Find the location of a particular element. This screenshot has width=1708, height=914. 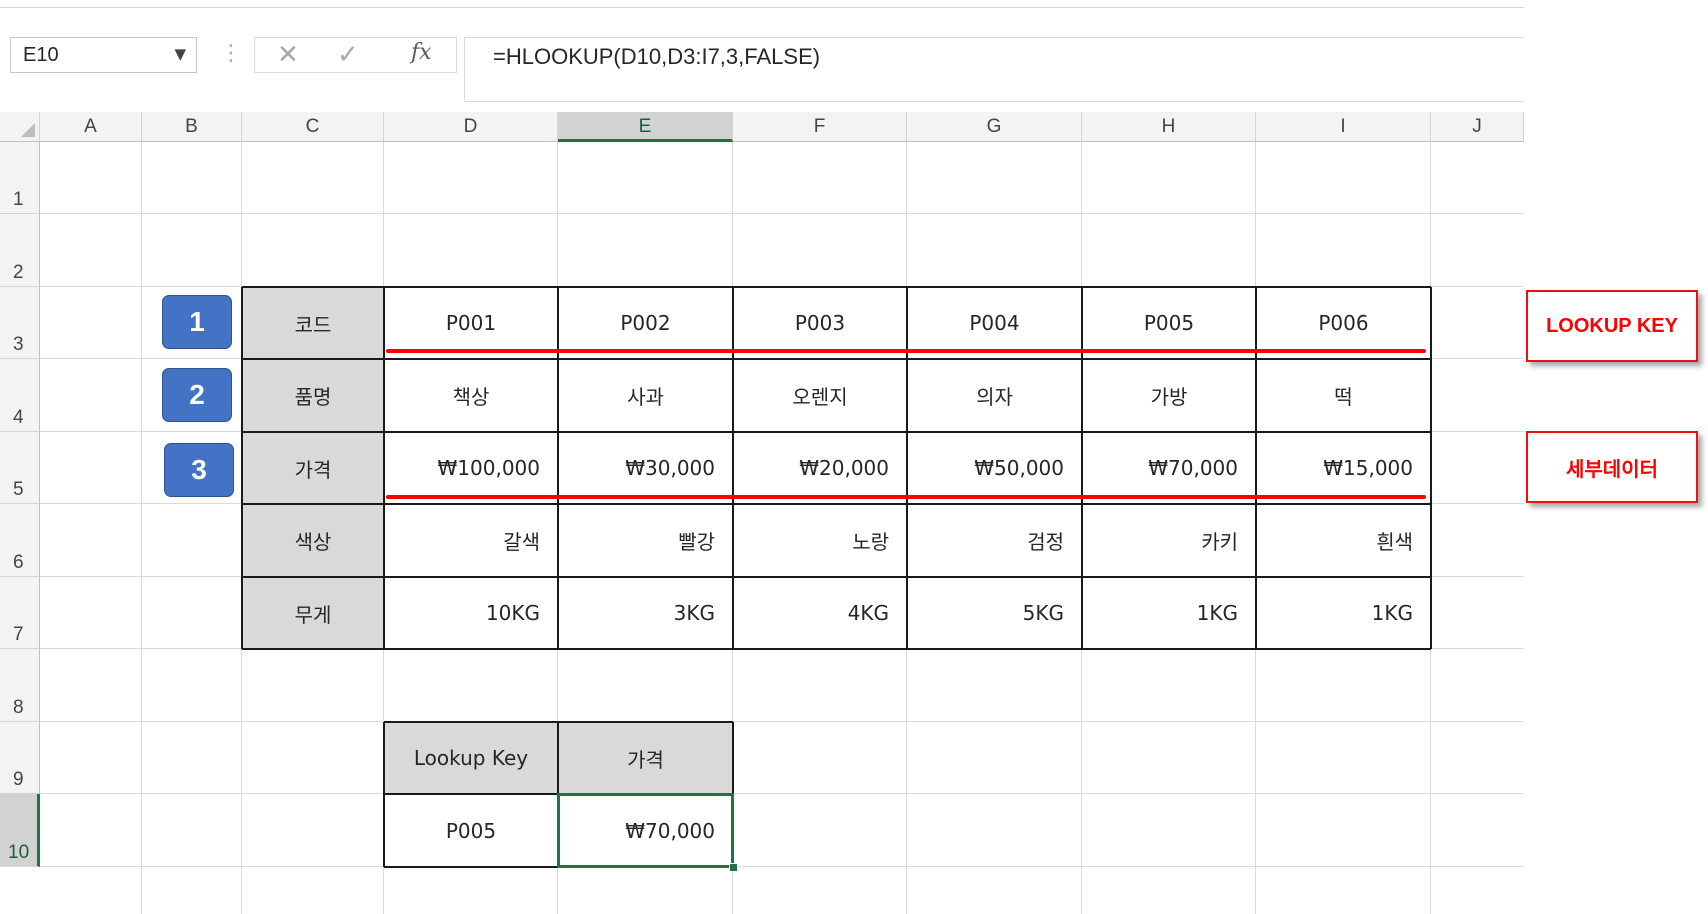

row-number: 9 is located at coordinates (18, 779).